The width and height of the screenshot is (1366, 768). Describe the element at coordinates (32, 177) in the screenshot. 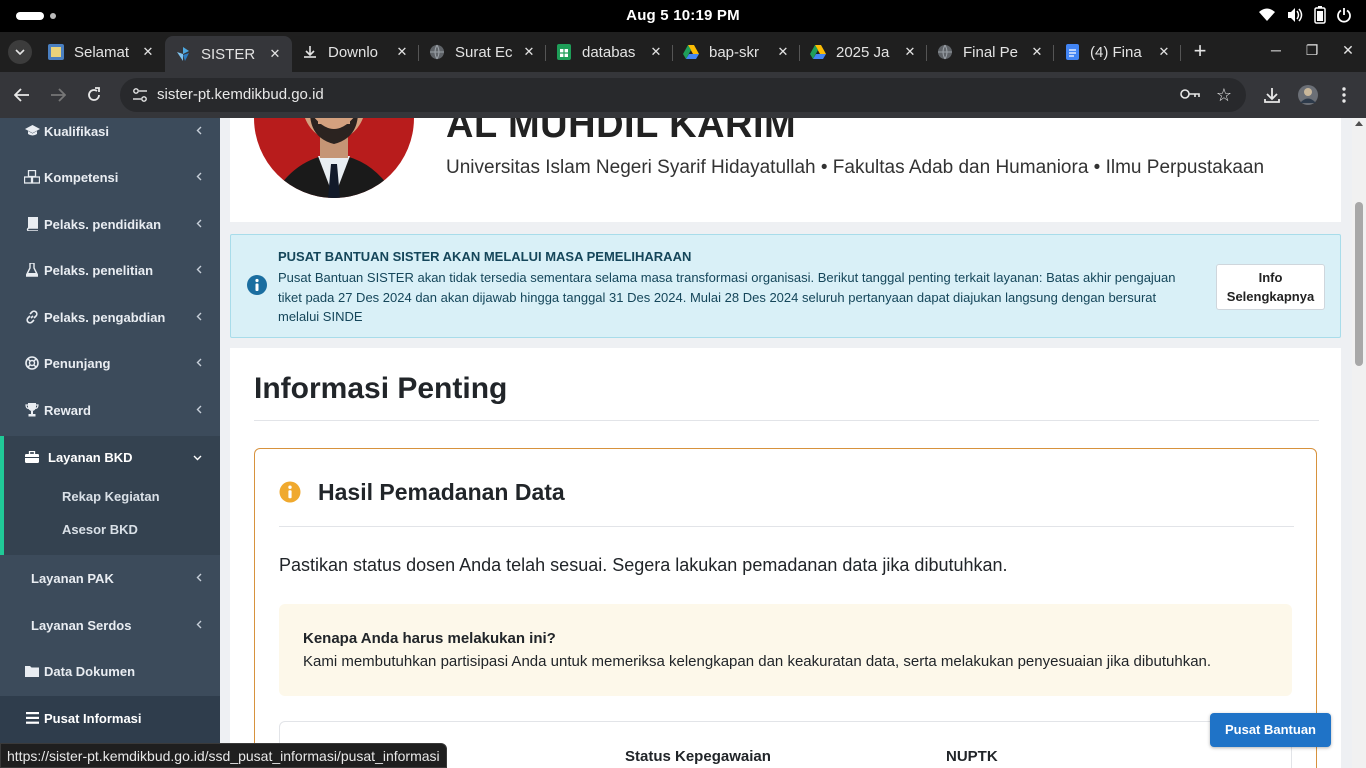

I see `cubes-icon` at that location.